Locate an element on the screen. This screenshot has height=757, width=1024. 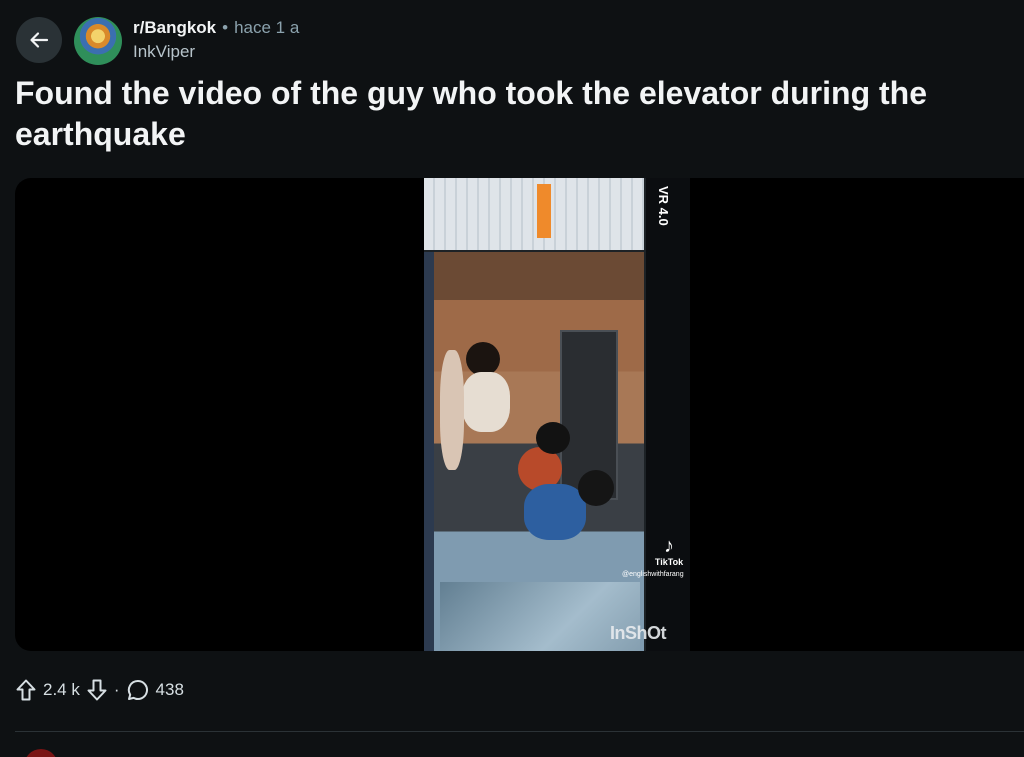
tiktok-handle: @englishwithfarang is located at coordinates (653, 574).